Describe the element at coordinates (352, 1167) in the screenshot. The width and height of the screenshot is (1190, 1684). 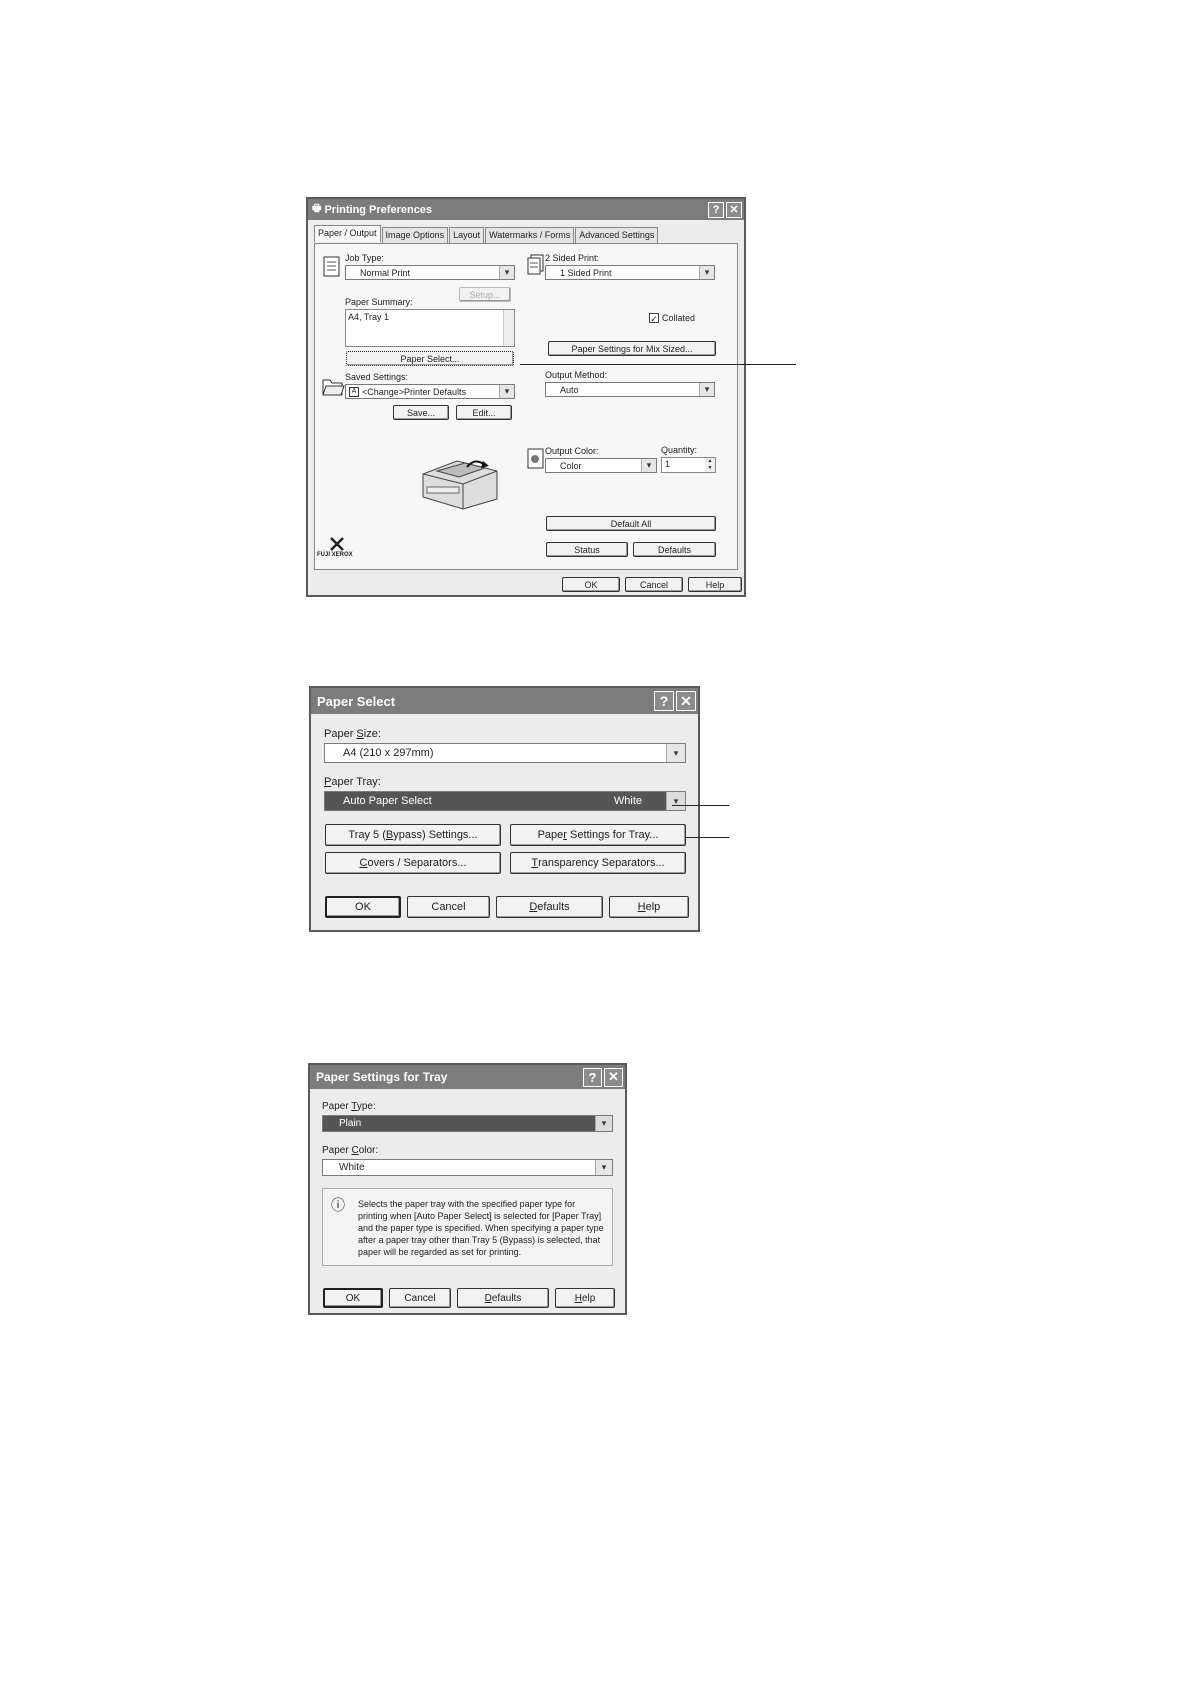
I see `paper-color-value: White` at that location.